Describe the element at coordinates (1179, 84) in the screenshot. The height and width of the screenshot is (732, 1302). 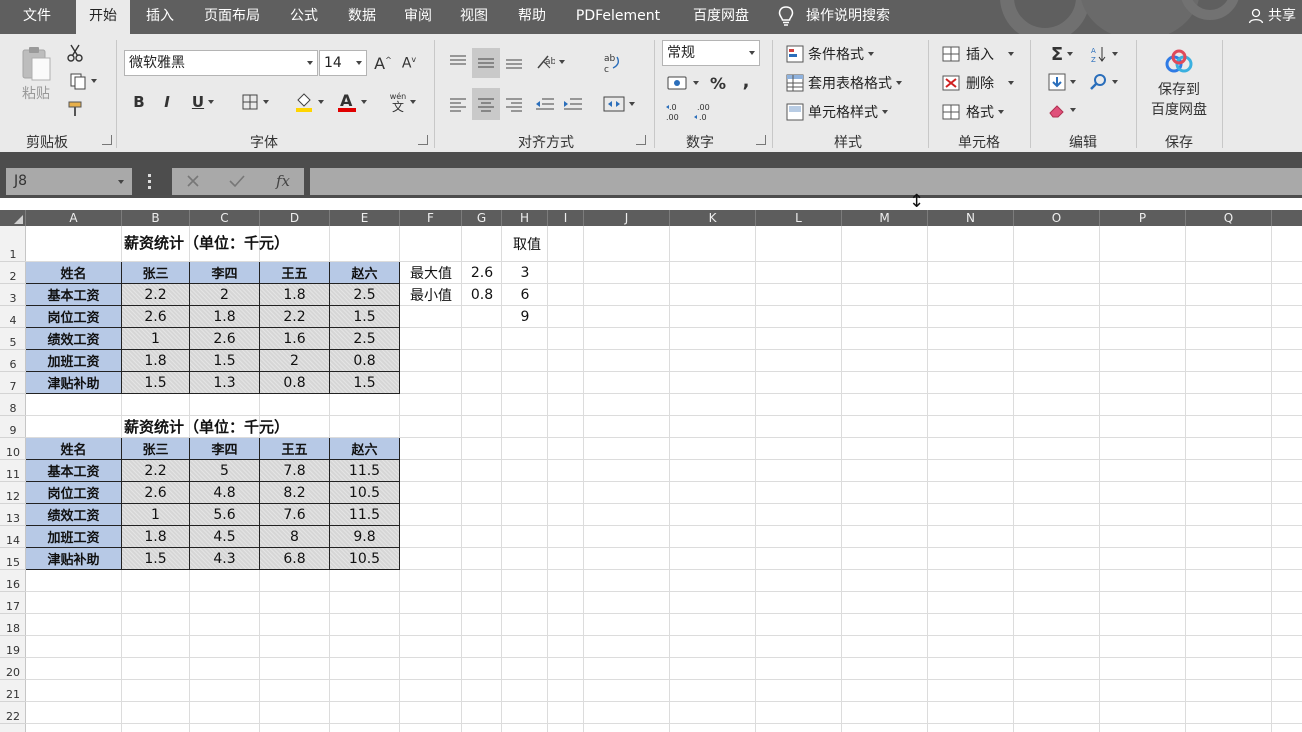
I see `save-to-baidu-button: 保存到 百度网盘` at that location.